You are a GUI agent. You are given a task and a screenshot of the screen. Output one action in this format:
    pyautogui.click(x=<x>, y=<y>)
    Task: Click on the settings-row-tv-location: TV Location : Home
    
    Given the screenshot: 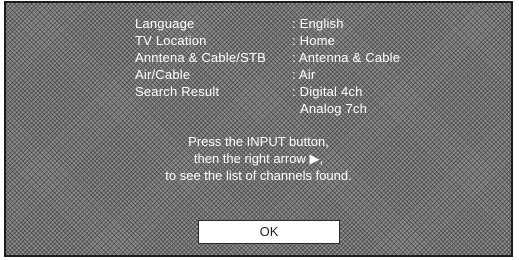 What is the action you would take?
    pyautogui.click(x=267, y=40)
    